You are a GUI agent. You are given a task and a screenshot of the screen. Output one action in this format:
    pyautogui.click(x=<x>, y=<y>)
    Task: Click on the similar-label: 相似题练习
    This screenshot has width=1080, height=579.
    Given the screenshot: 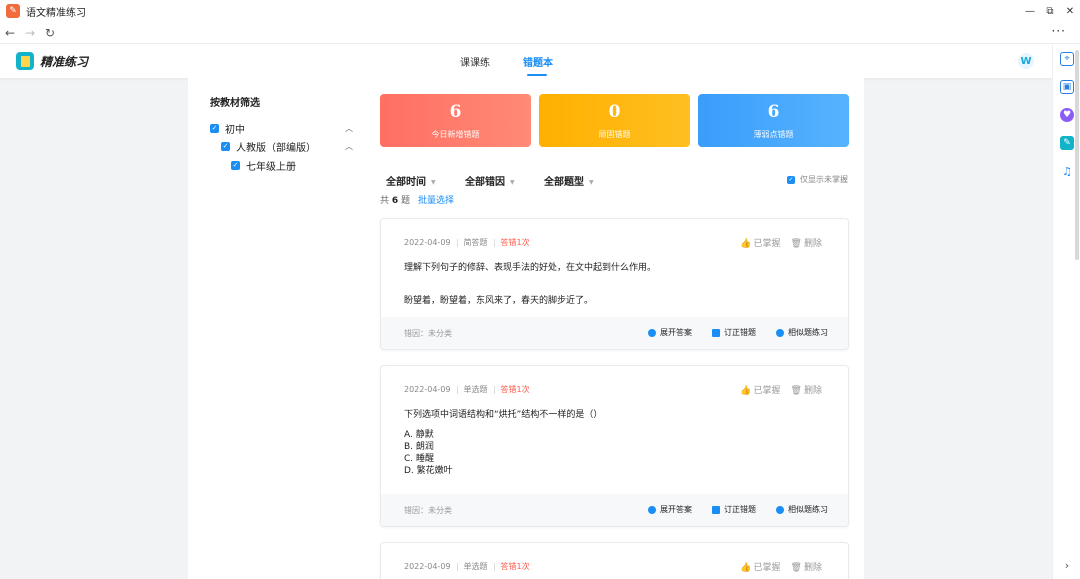 What is the action you would take?
    pyautogui.click(x=808, y=332)
    